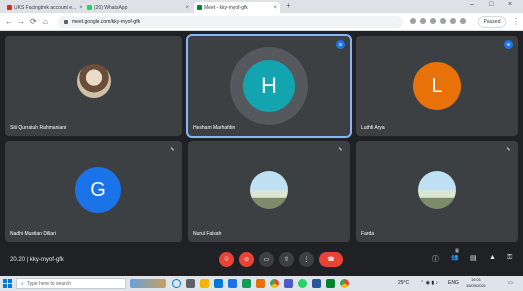 This screenshot has width=523, height=291. I want to click on lock-person-icon: ⚿, so click(509, 258).